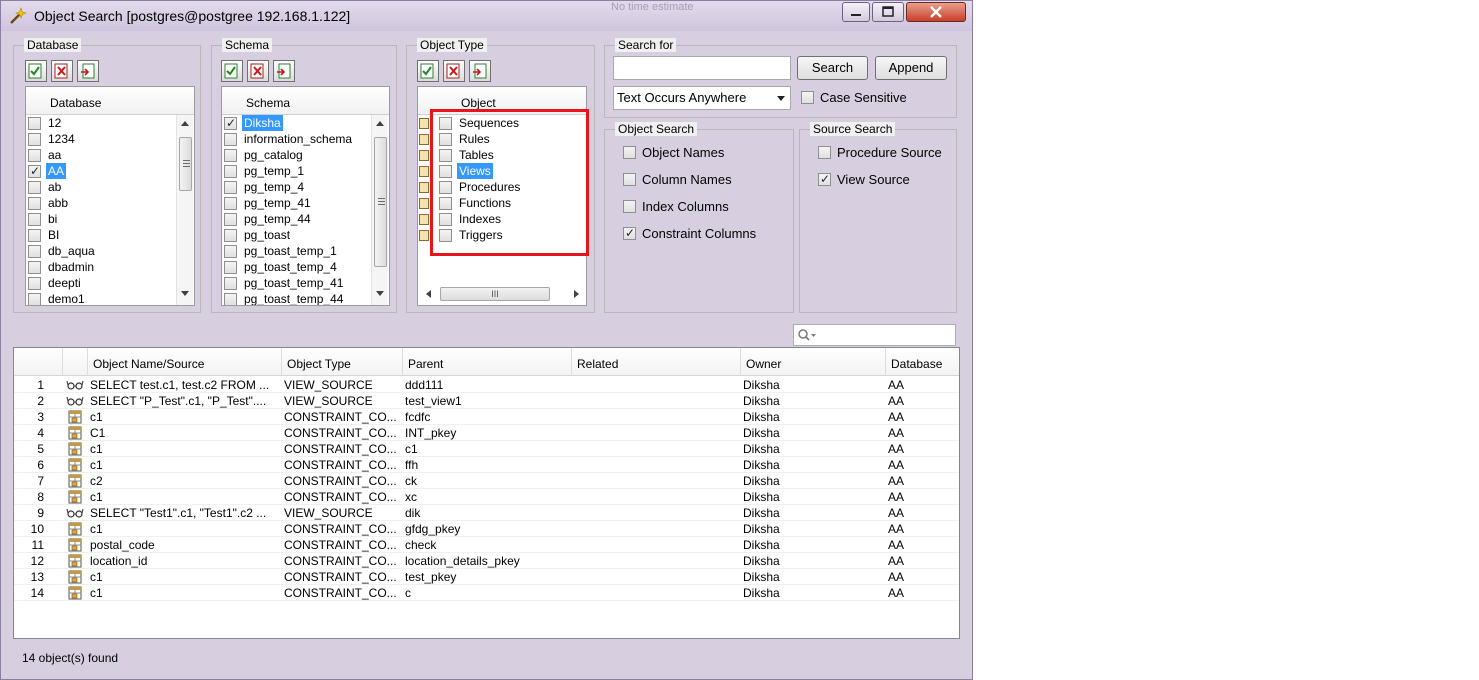 Image resolution: width=1479 pixels, height=680 pixels. I want to click on list-item: AA, so click(101, 171).